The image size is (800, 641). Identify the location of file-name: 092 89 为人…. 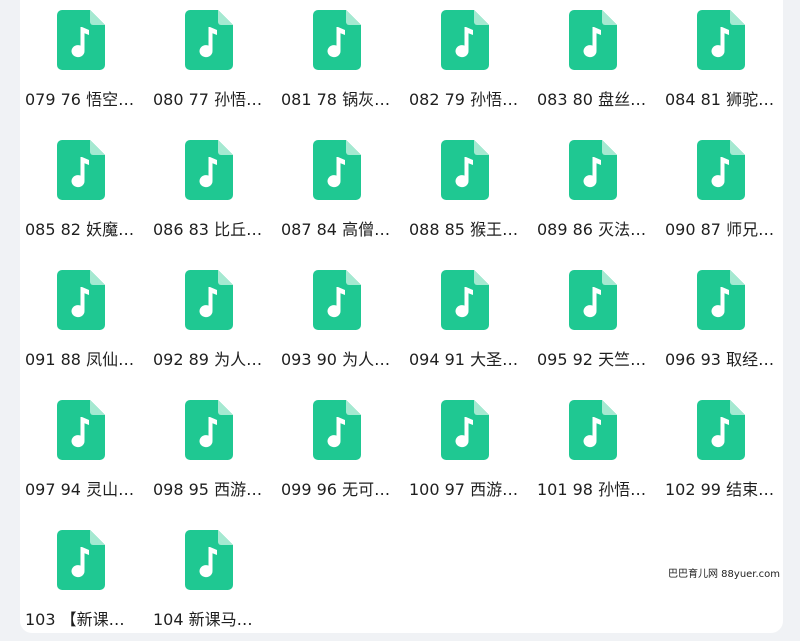
(208, 359).